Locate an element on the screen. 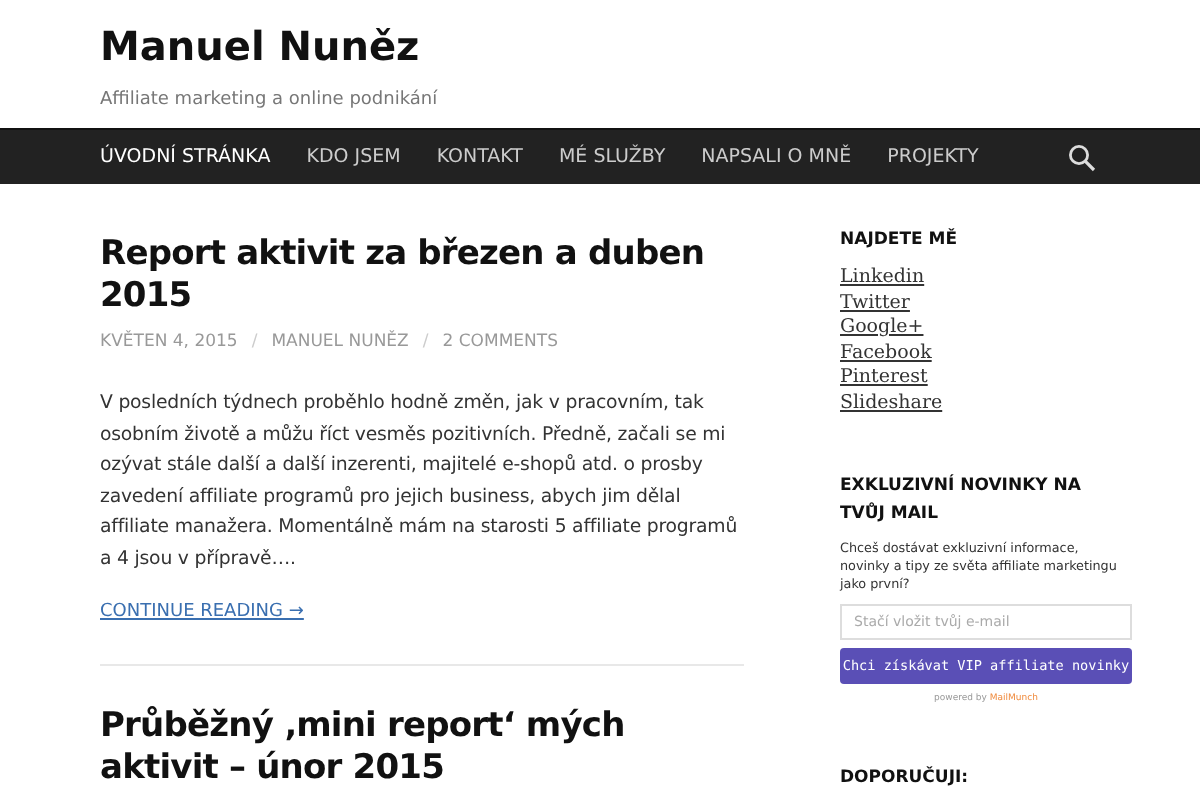 Image resolution: width=1200 pixels, height=800 pixels. site-title: Manuel Nuněz is located at coordinates (260, 46).